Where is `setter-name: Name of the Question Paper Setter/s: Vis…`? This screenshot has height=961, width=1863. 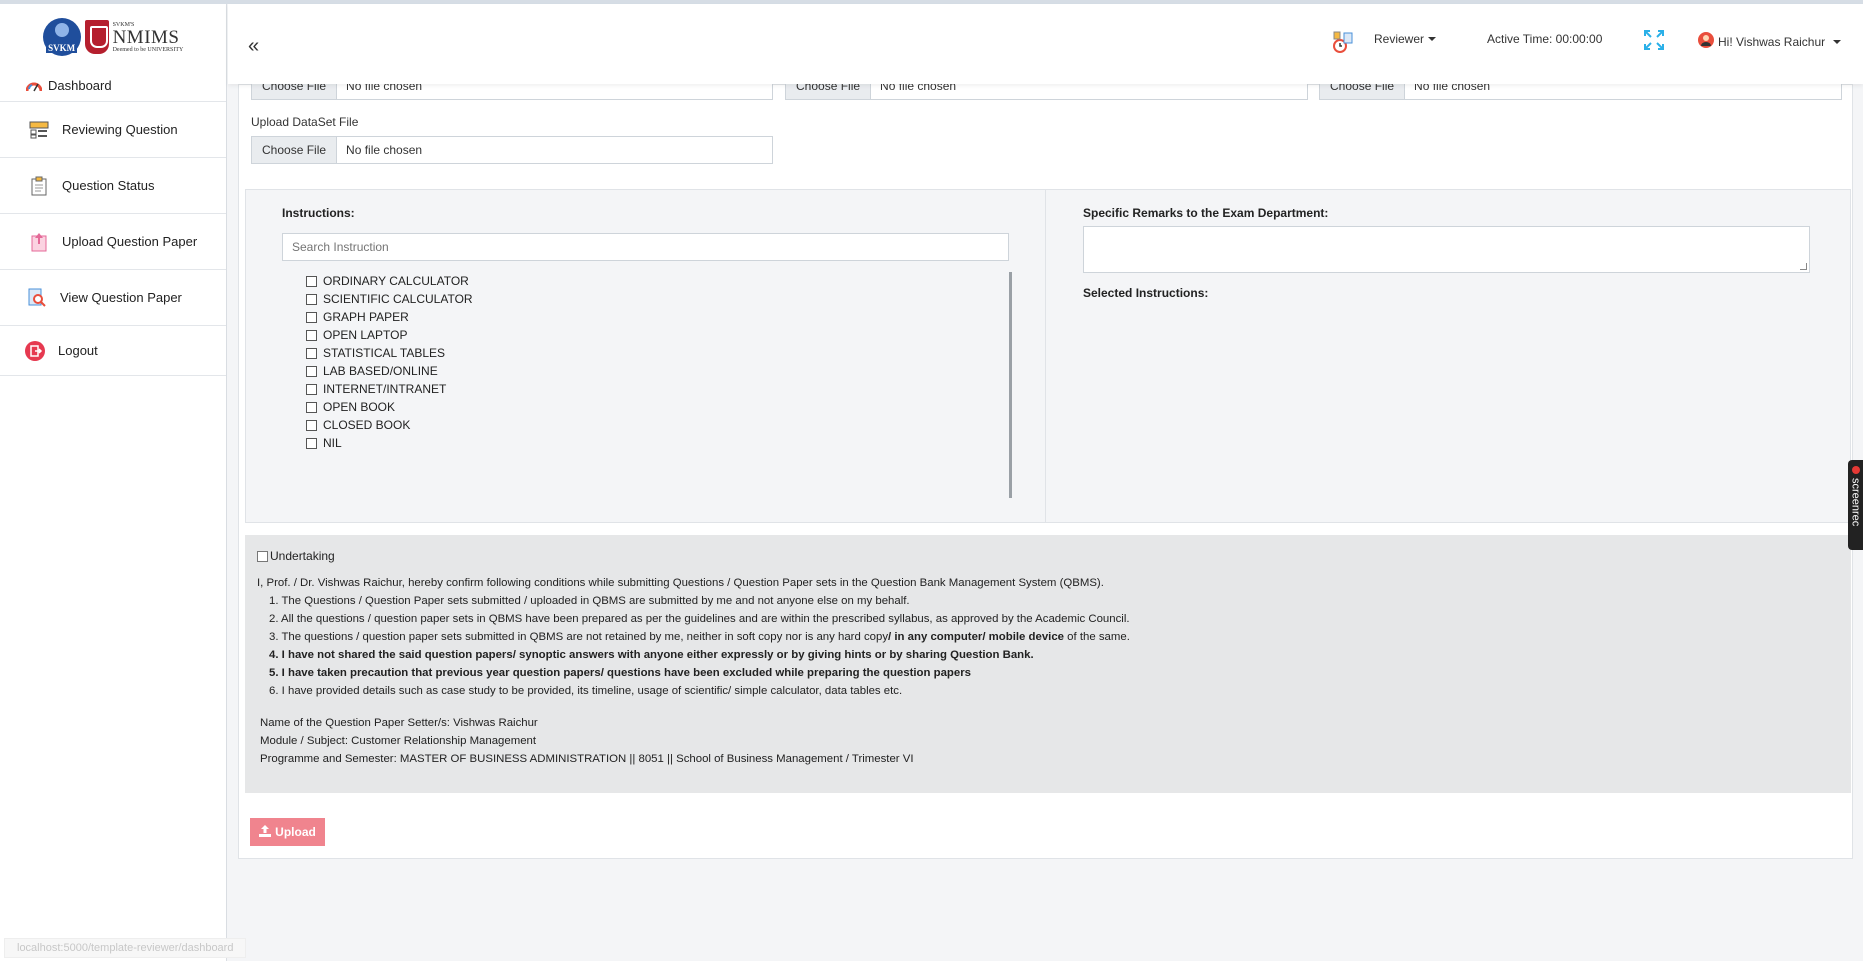
setter-name: Name of the Question Paper Setter/s: Vis… is located at coordinates (399, 723).